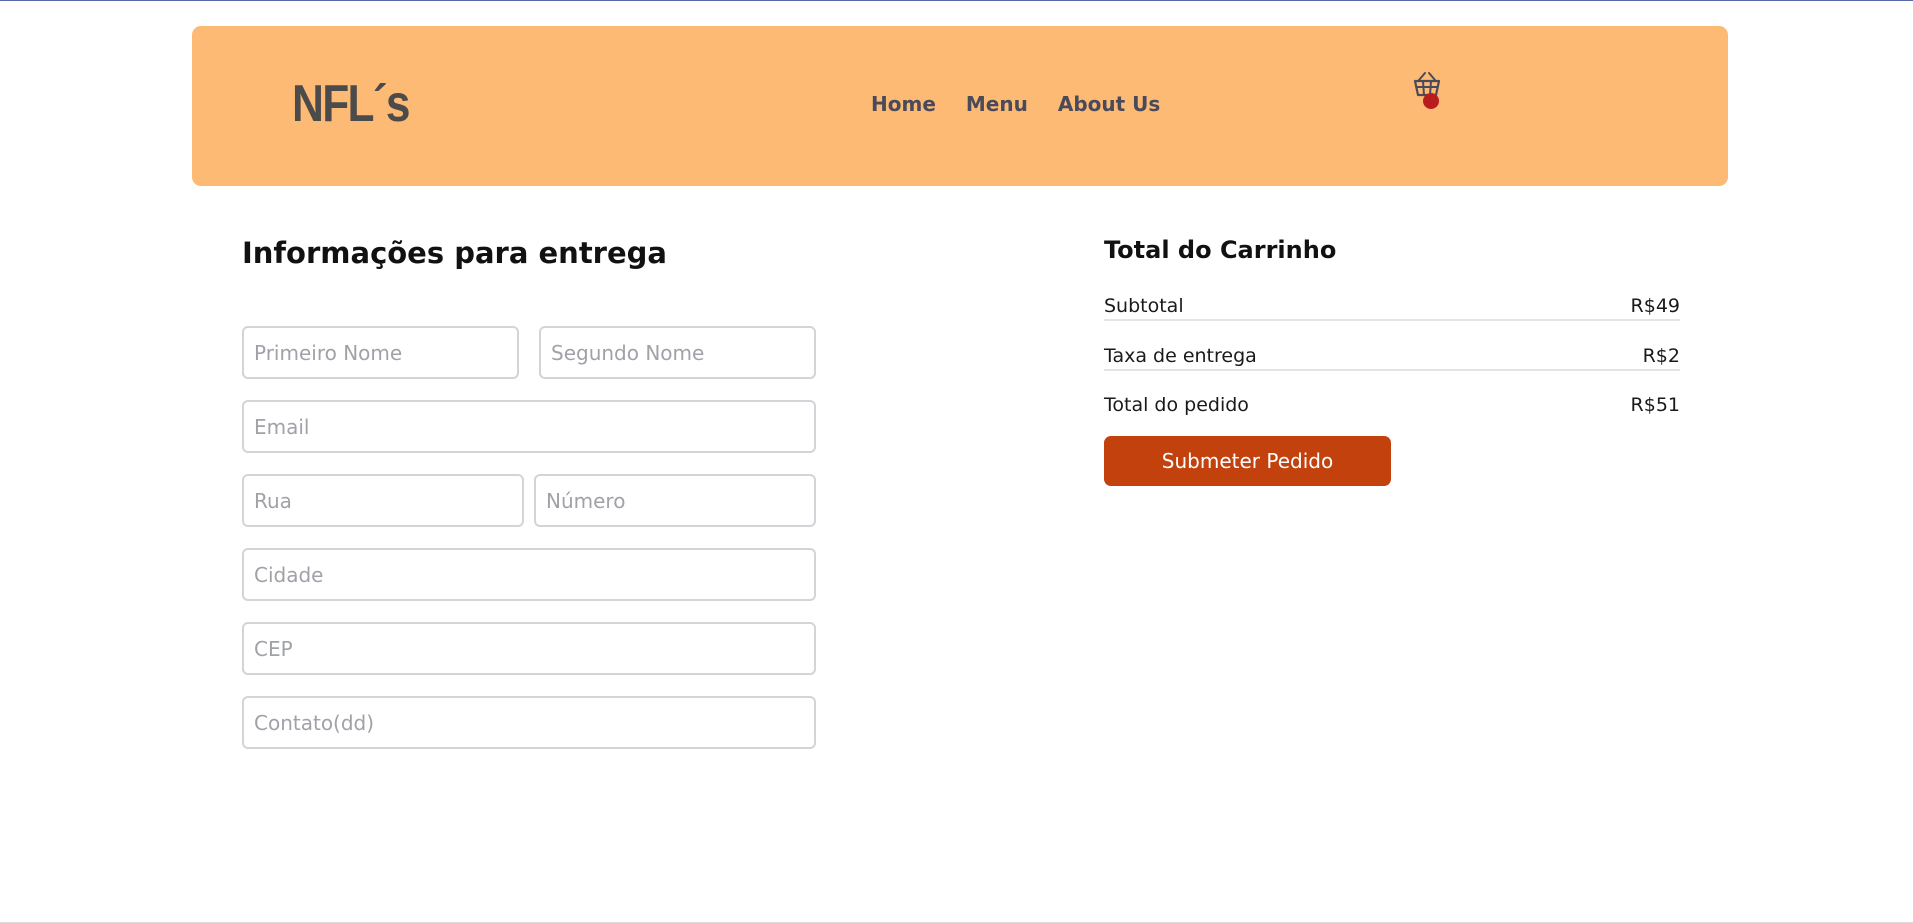 This screenshot has height=923, width=1913. I want to click on nav-link-about-us: About Us, so click(1109, 104).